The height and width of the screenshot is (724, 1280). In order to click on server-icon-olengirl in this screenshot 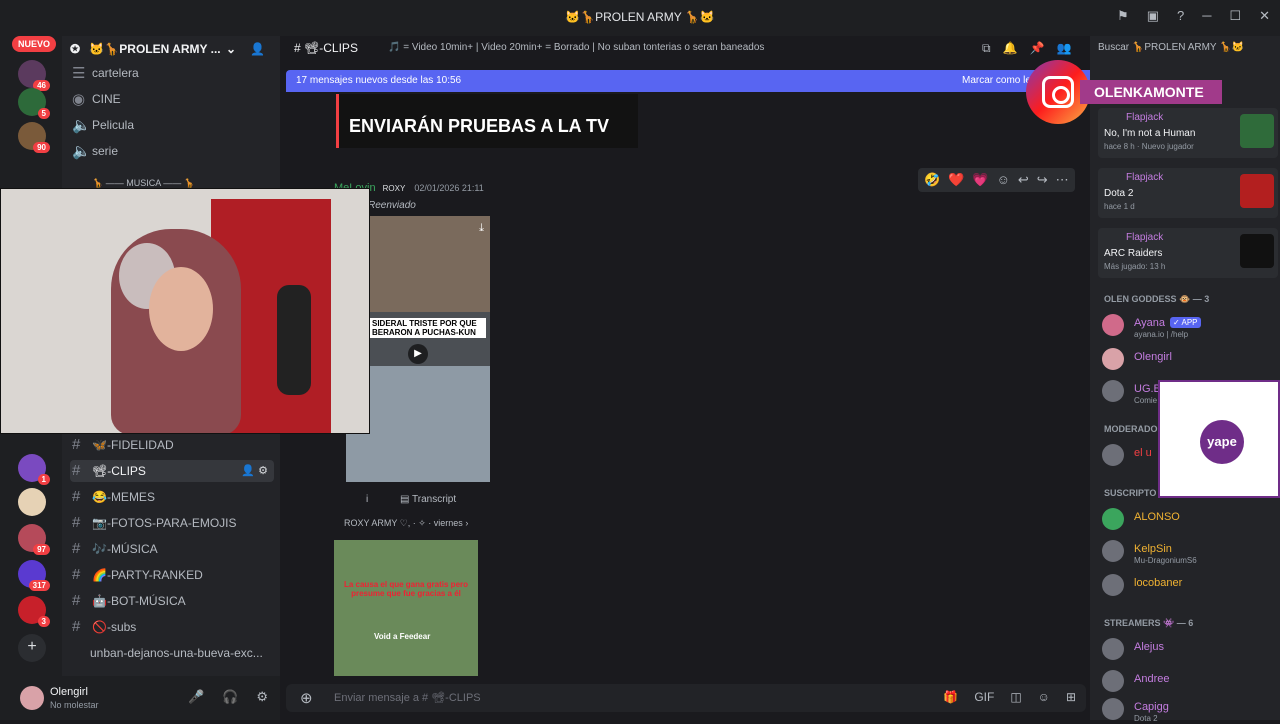, I will do `click(32, 502)`.